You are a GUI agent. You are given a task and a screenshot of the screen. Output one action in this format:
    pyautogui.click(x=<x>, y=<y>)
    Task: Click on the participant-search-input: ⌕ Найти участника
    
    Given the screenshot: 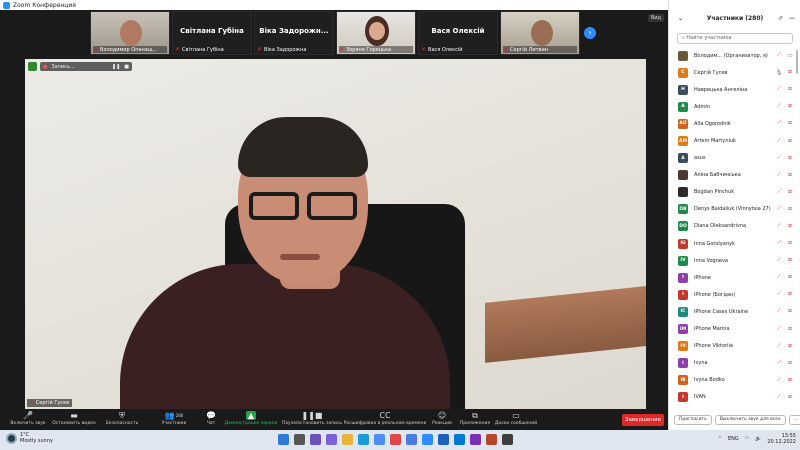 What is the action you would take?
    pyautogui.click(x=735, y=38)
    